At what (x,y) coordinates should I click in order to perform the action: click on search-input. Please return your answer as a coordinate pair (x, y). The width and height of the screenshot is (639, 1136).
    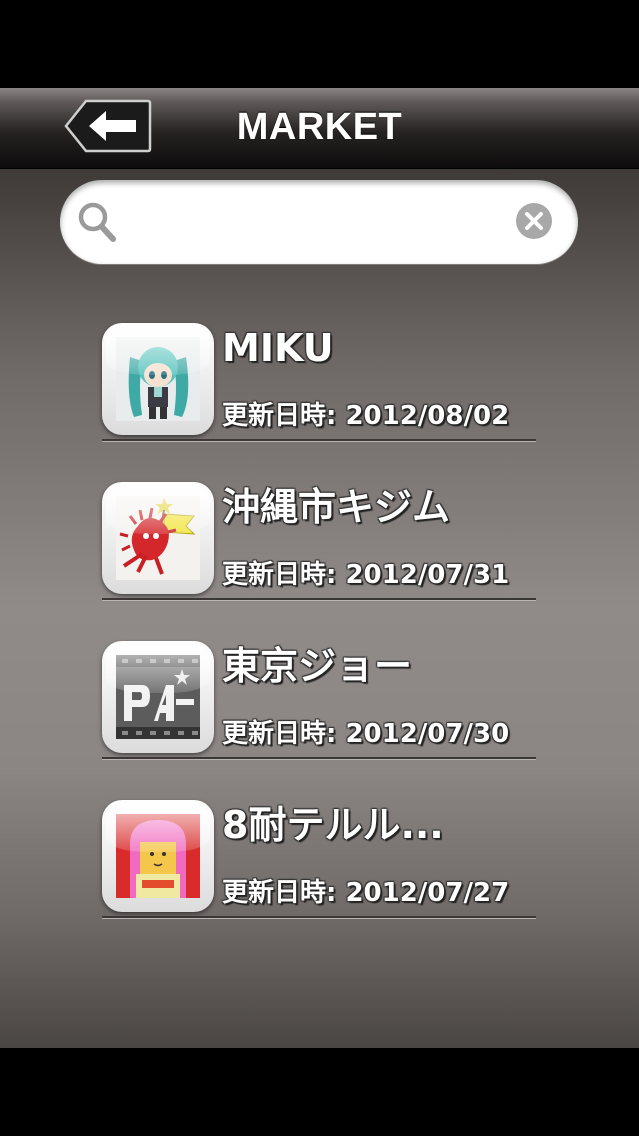
    Looking at the image, I should click on (316, 223).